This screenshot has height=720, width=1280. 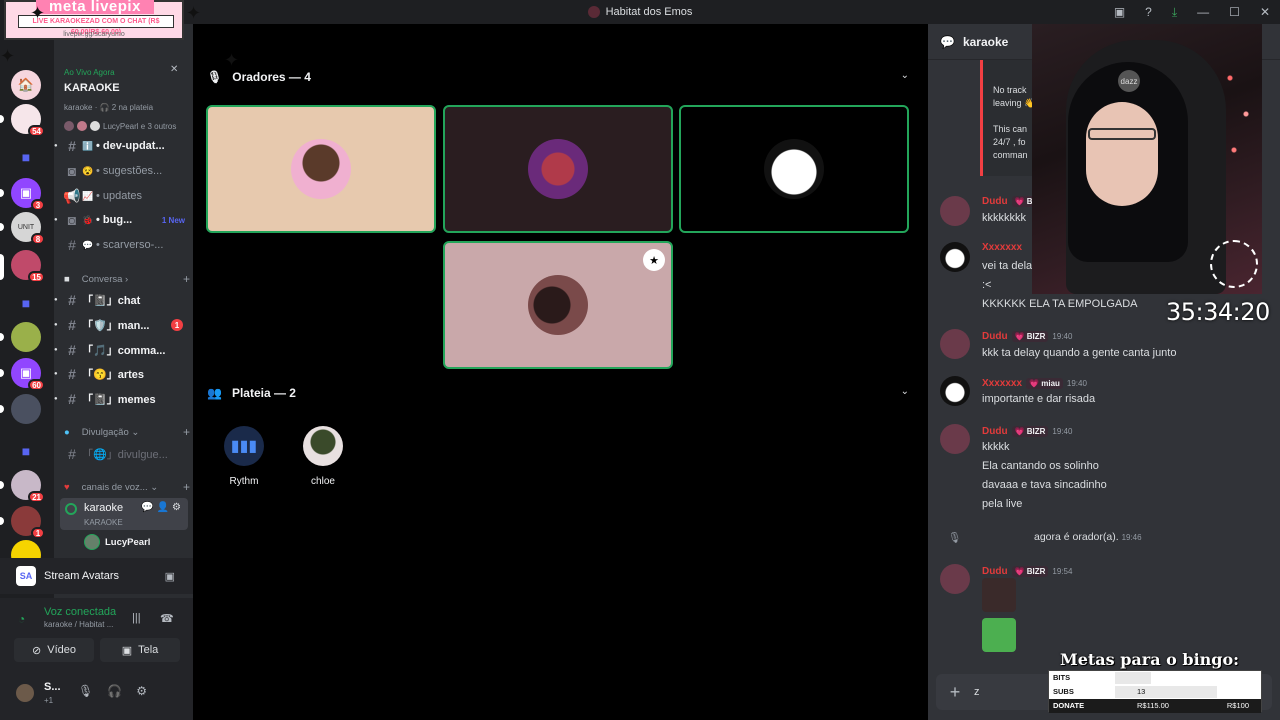 What do you see at coordinates (259, 77) in the screenshot?
I see `speakers-header: 🎙 Oradores — 4` at bounding box center [259, 77].